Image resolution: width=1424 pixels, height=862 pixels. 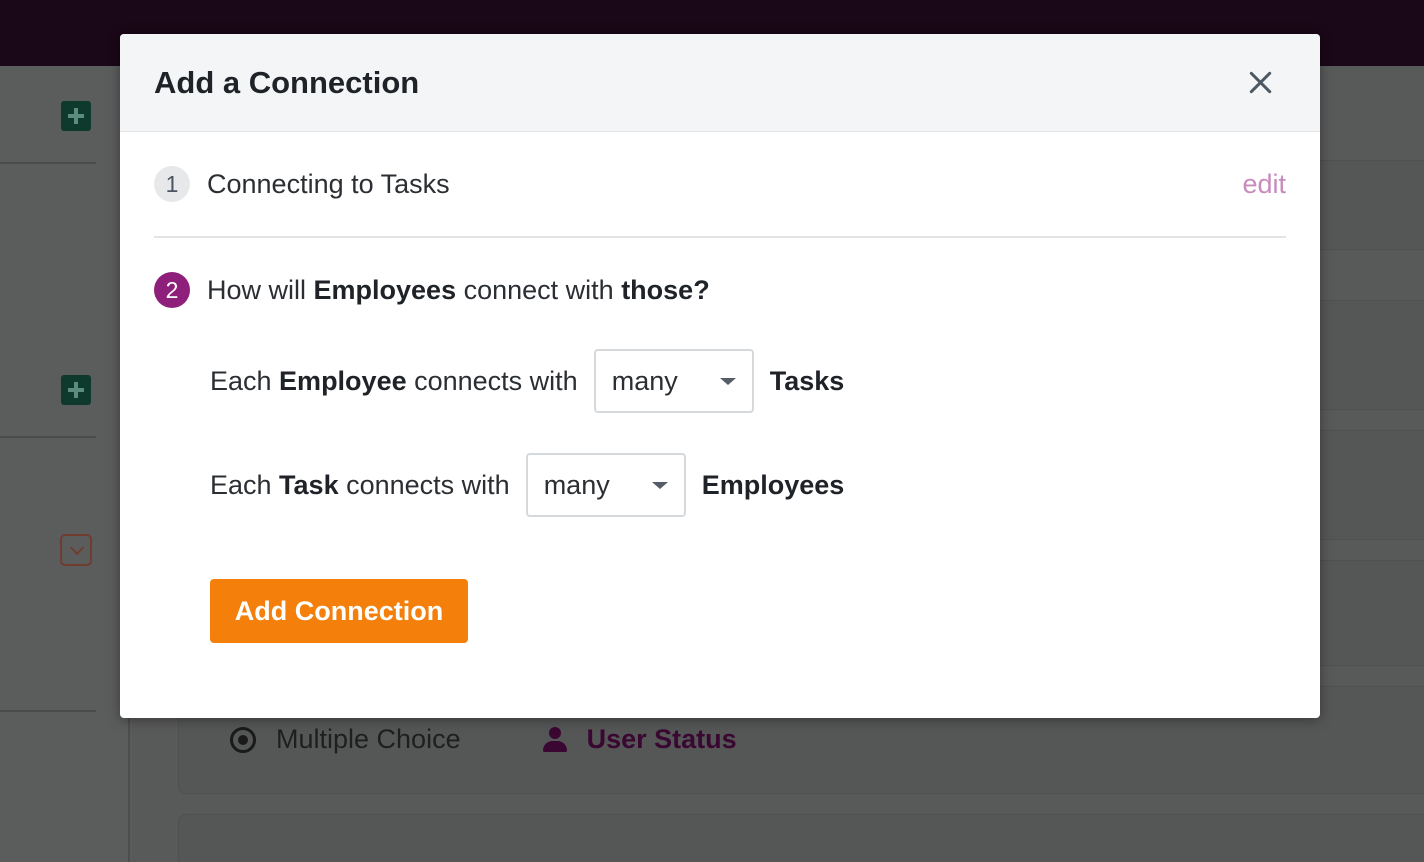 I want to click on task-cardinality-select: many, so click(x=605, y=485).